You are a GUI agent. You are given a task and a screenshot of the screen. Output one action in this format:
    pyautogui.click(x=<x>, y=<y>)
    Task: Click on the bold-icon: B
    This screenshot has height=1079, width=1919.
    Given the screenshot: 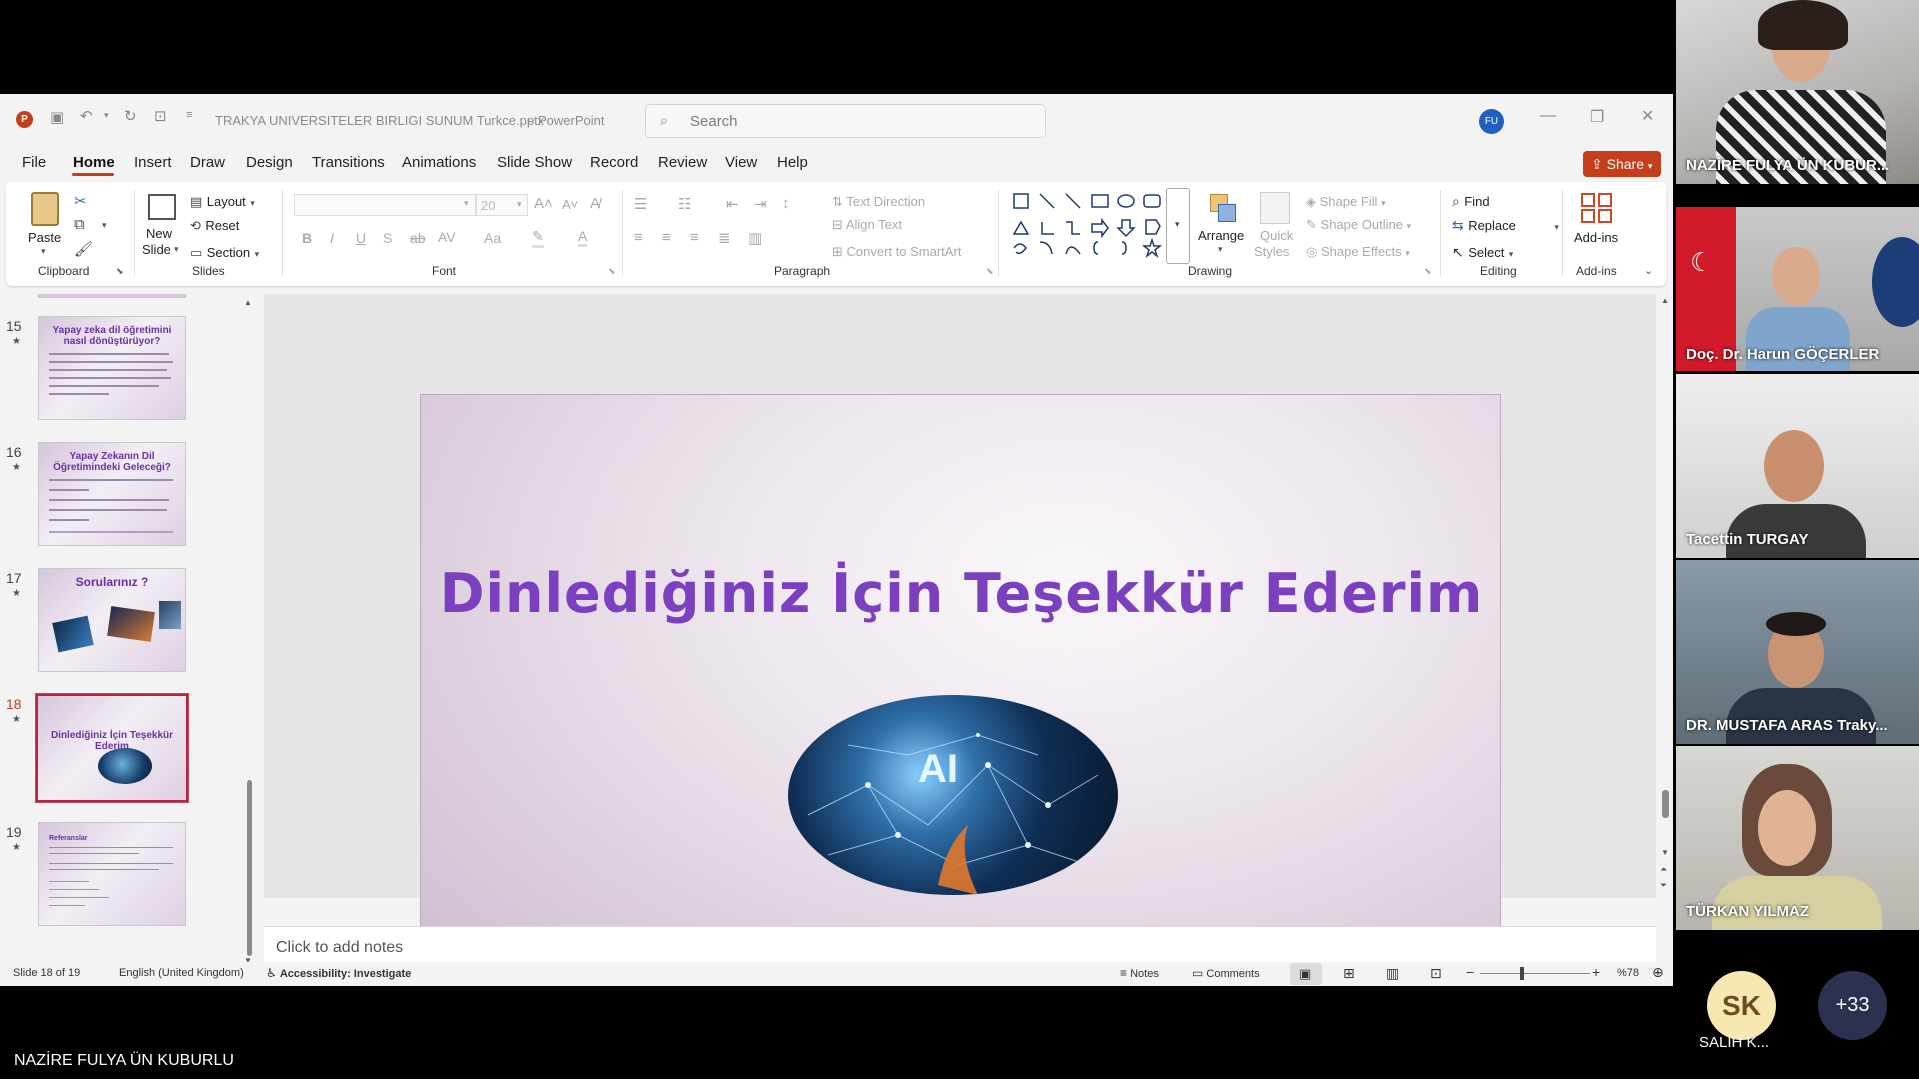 What is the action you would take?
    pyautogui.click(x=307, y=238)
    